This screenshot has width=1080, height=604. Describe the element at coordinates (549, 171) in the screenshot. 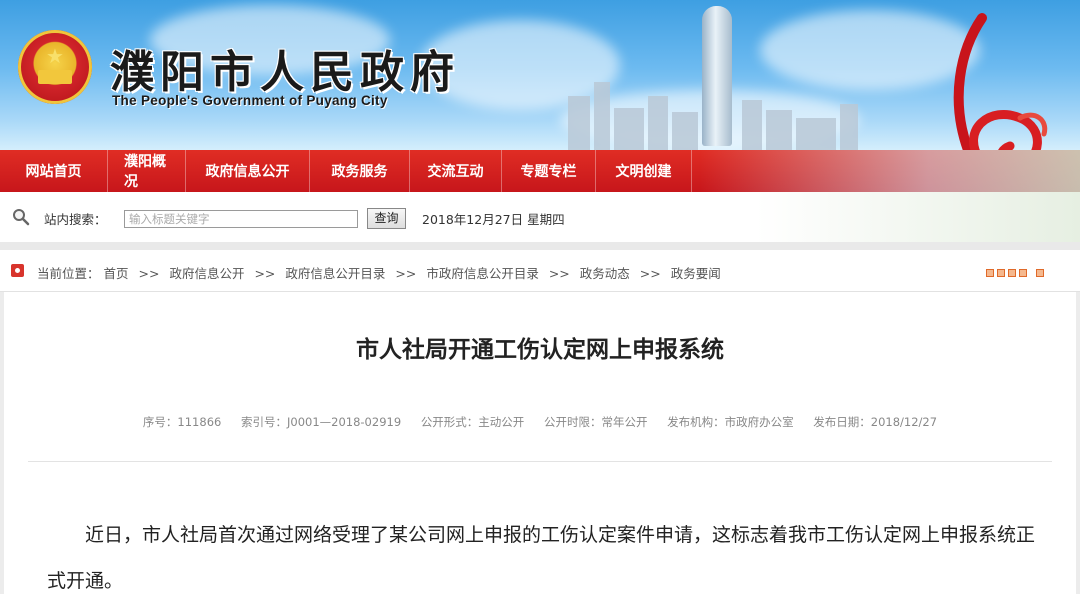

I see `nav-item-special-topics: 专题专栏` at that location.